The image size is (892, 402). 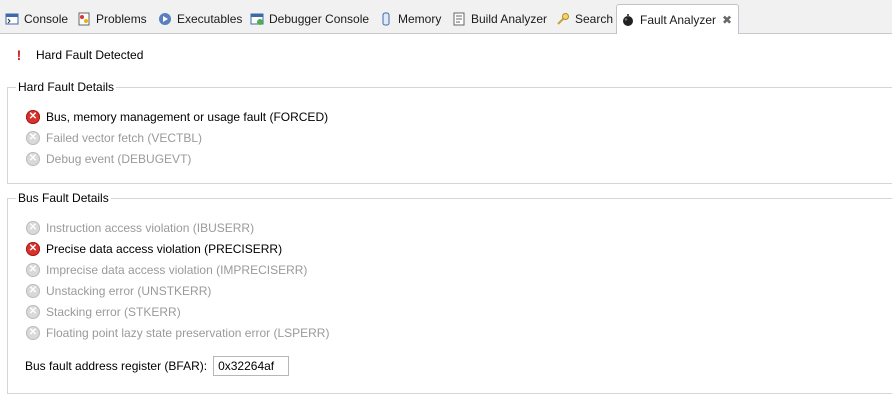 I want to click on fault-item-label: Stacking error (STKERR), so click(x=113, y=312).